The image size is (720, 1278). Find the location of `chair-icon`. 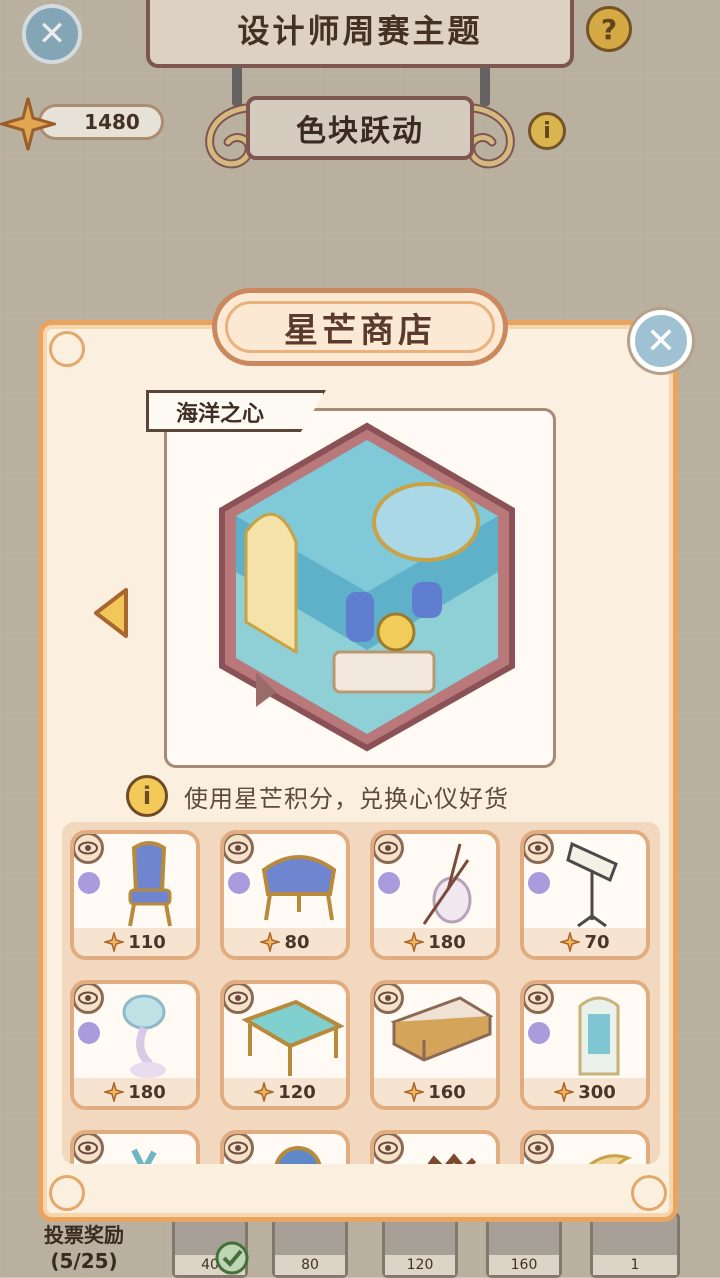

chair-icon is located at coordinates (150, 884).